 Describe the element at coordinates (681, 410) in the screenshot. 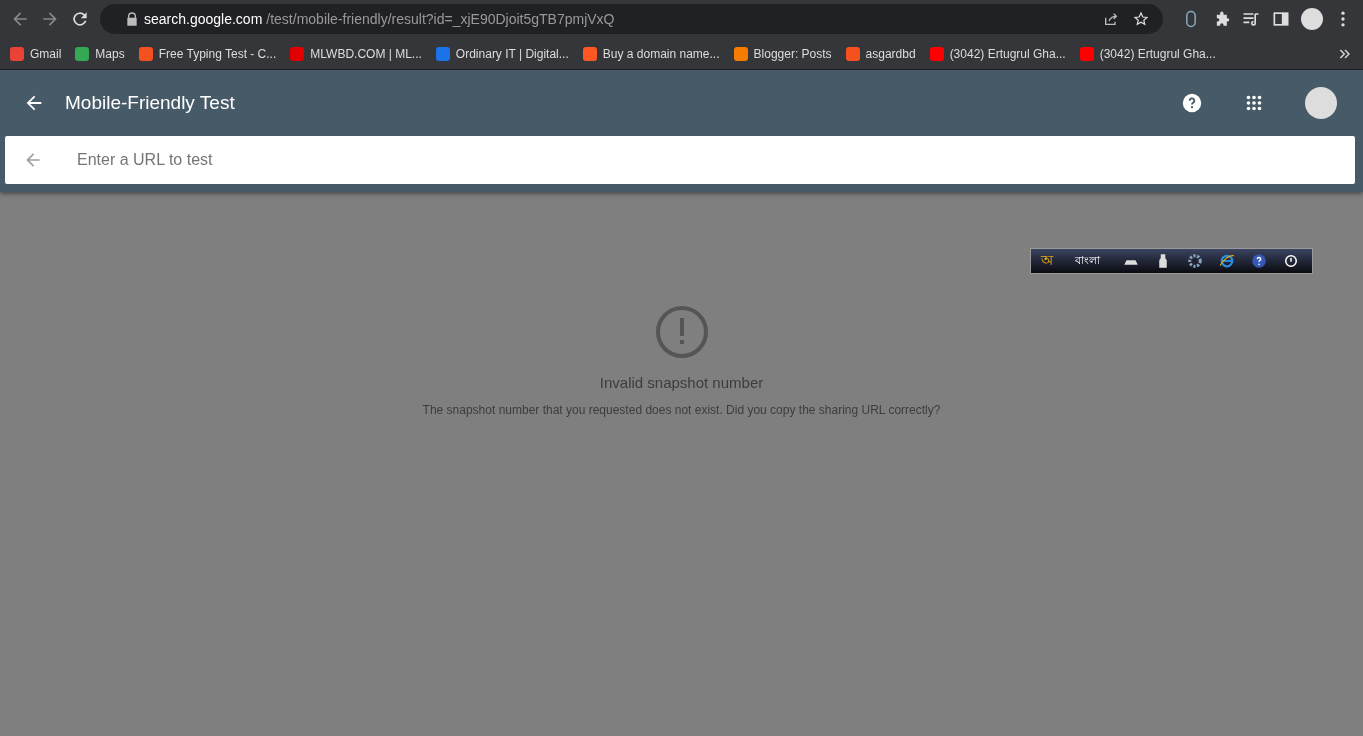

I see `error-message: The snapshot number that you requested does not exist. Did you copy the sharing URL correctly?` at that location.